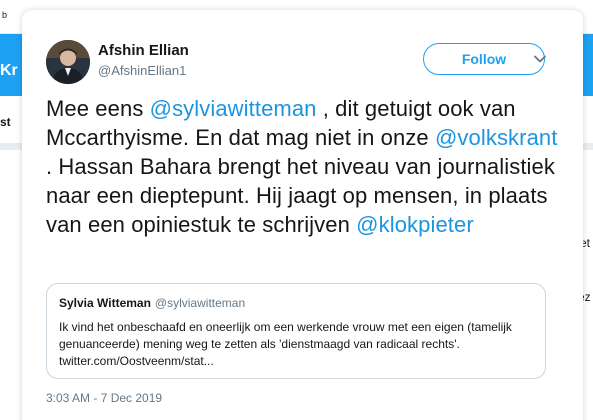 The width and height of the screenshot is (593, 420). I want to click on follow-button: Follow, so click(484, 59).